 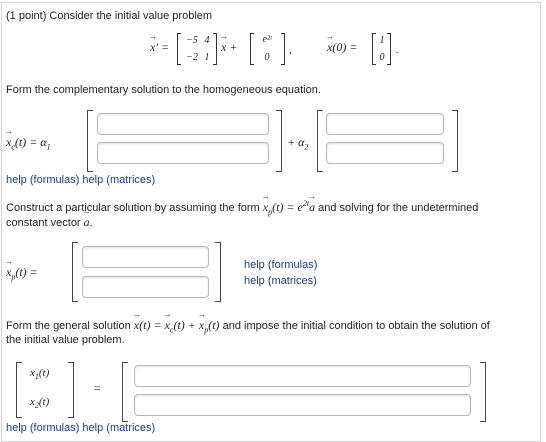 I want to click on part1-help-matrices-link: help (matrices), so click(x=118, y=180).